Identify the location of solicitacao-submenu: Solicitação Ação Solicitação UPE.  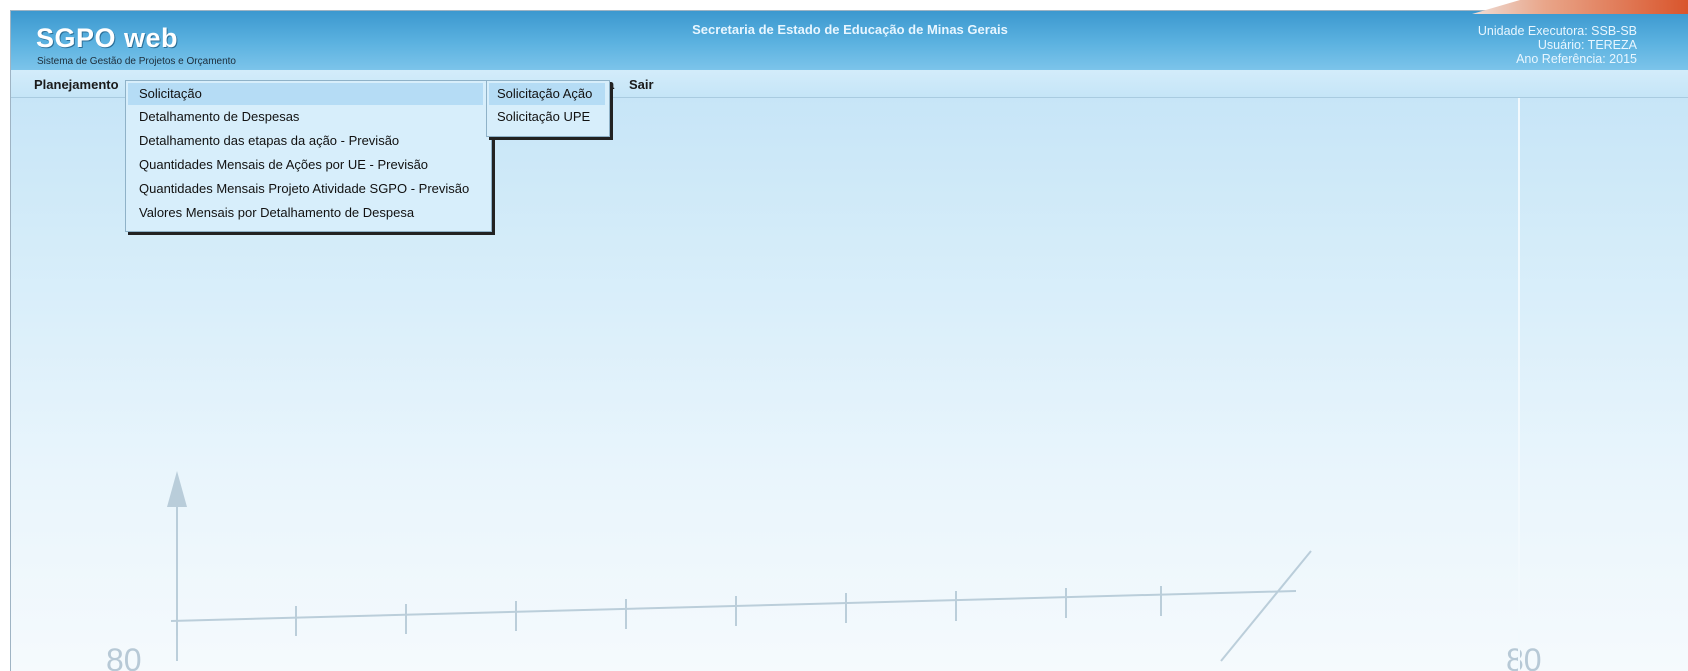
(548, 108).